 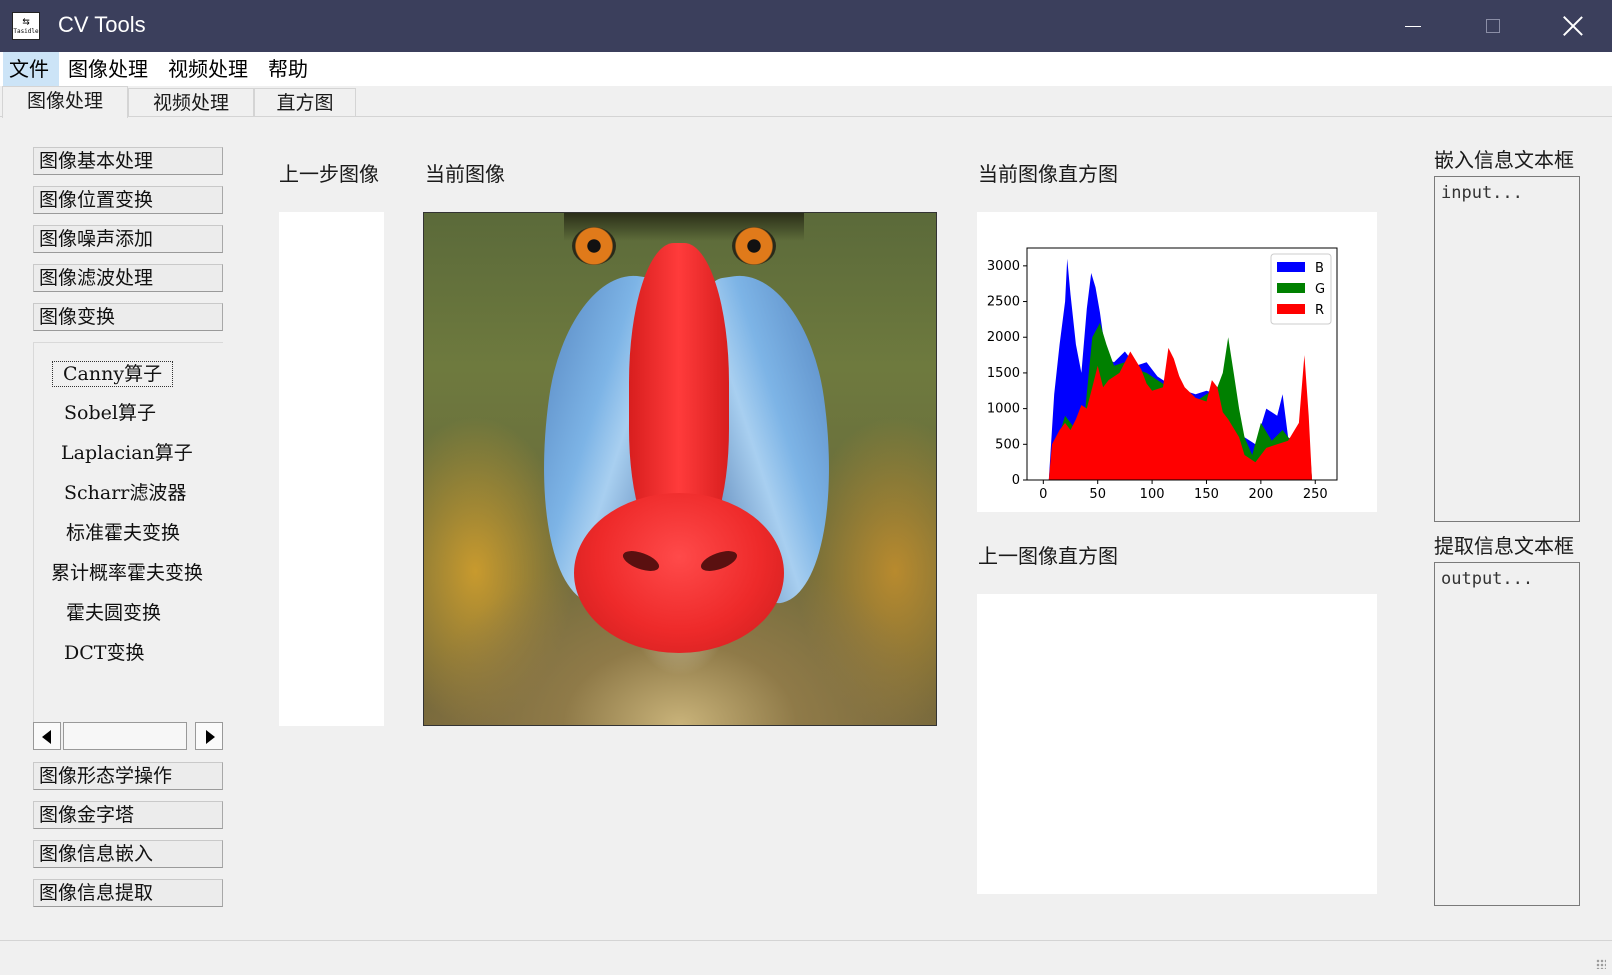 I want to click on laplacian-button: Laplacian算子, so click(x=127, y=453).